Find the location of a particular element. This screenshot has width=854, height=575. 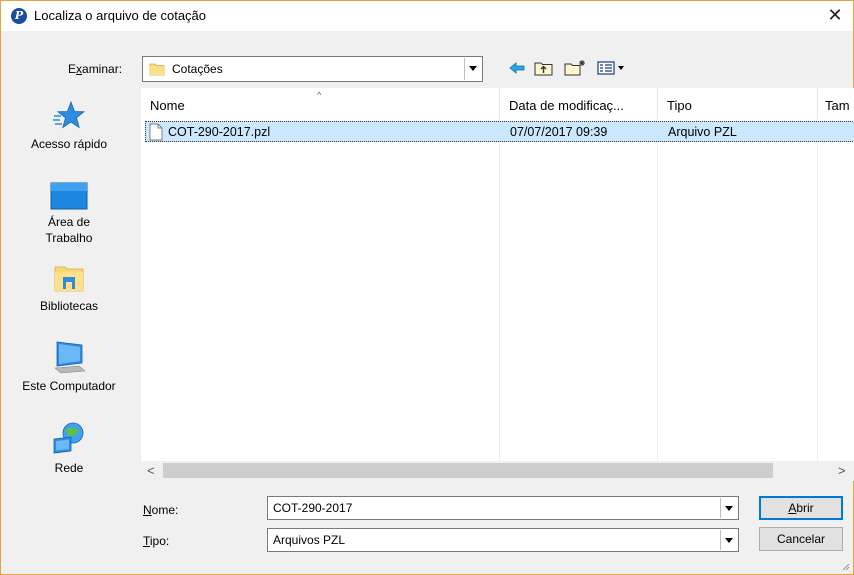

horizontal-scrollbar: < > is located at coordinates (497, 471).